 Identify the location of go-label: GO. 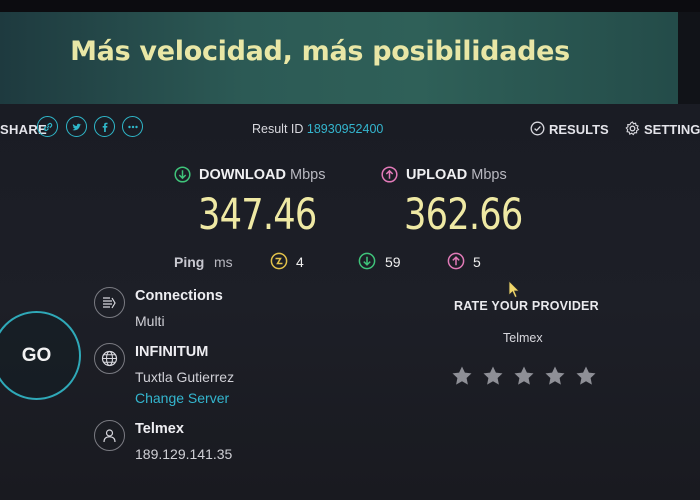
(36, 355).